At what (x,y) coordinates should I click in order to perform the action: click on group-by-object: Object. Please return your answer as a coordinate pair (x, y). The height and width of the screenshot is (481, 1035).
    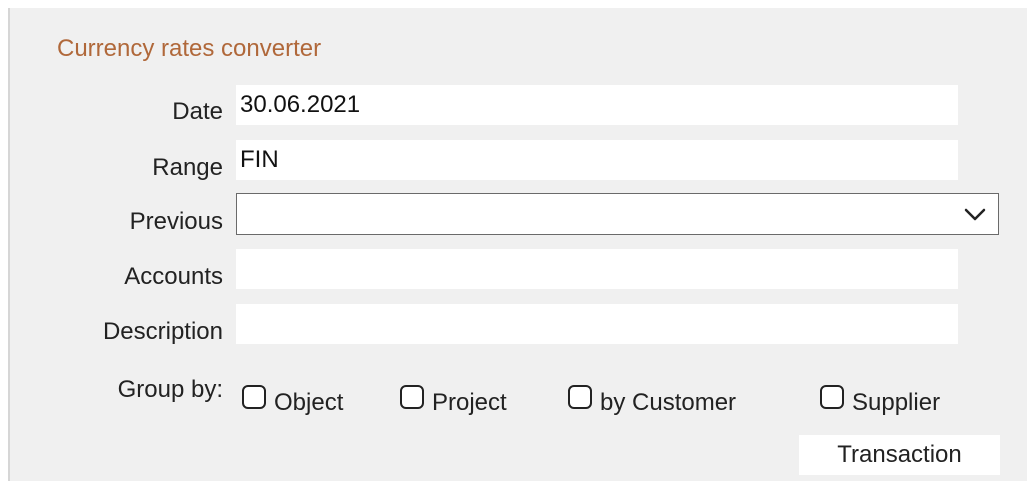
    Looking at the image, I should click on (292, 395).